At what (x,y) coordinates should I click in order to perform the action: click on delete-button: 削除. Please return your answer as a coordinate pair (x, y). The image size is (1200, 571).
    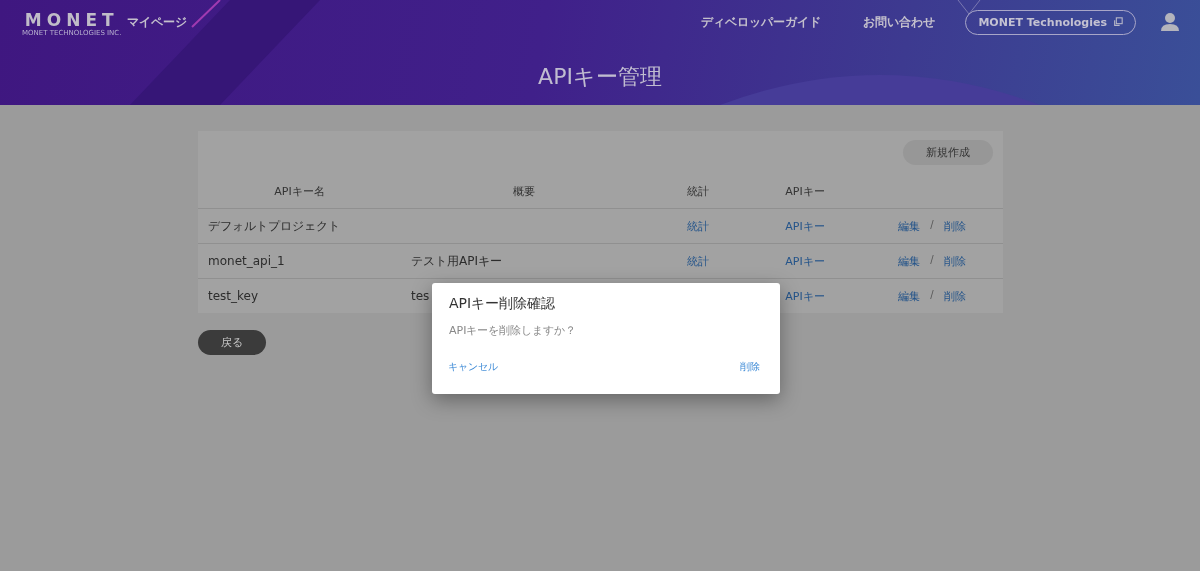
    Looking at the image, I should click on (750, 367).